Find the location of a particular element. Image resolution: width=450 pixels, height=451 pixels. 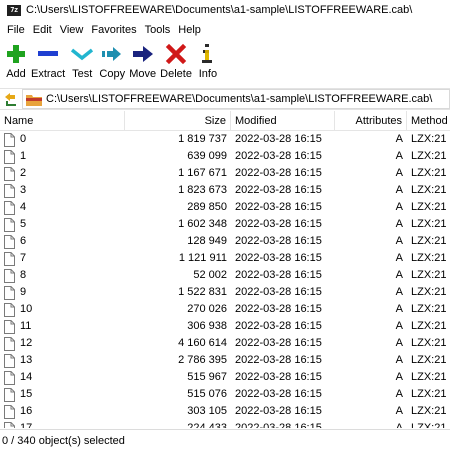

column-header-name: Name is located at coordinates (62, 121).